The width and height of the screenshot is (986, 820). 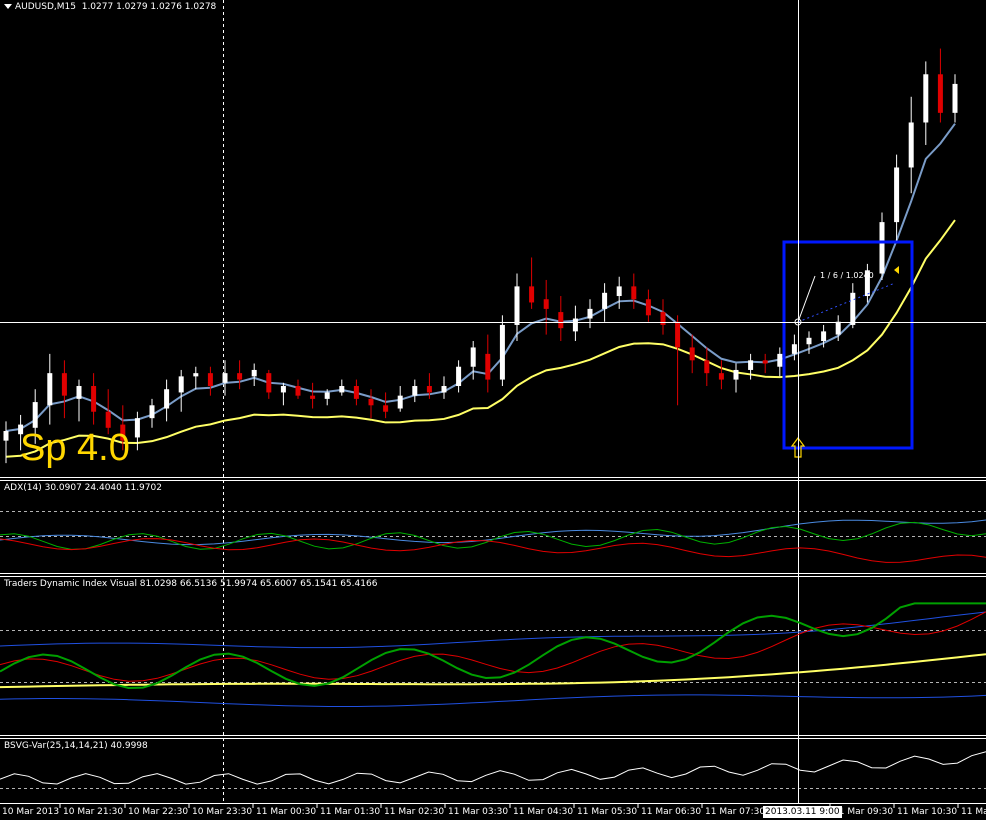 I want to click on time-label: 11 Mar, so click(x=973, y=812).